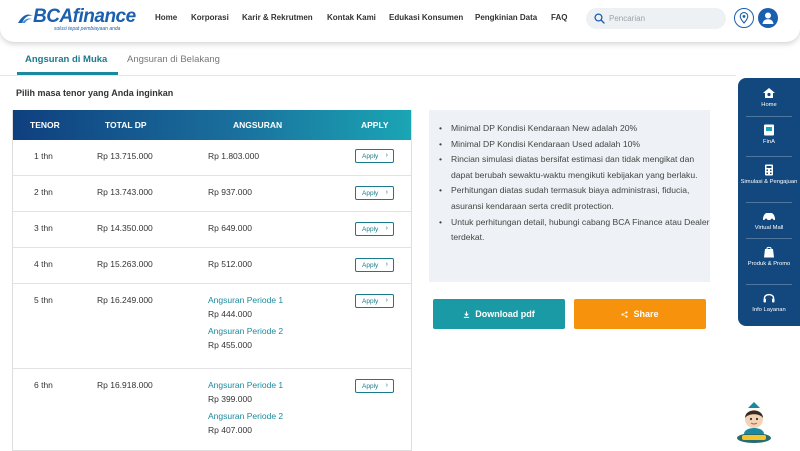  Describe the element at coordinates (76, 19) in the screenshot. I see `bcafinance-logo: BCAfinance solusi tepat pembiayaan anda` at that location.